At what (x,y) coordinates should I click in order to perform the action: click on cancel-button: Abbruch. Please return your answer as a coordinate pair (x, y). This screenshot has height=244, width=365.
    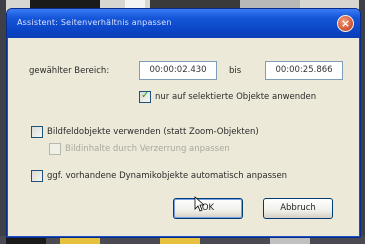
    Looking at the image, I should click on (298, 208).